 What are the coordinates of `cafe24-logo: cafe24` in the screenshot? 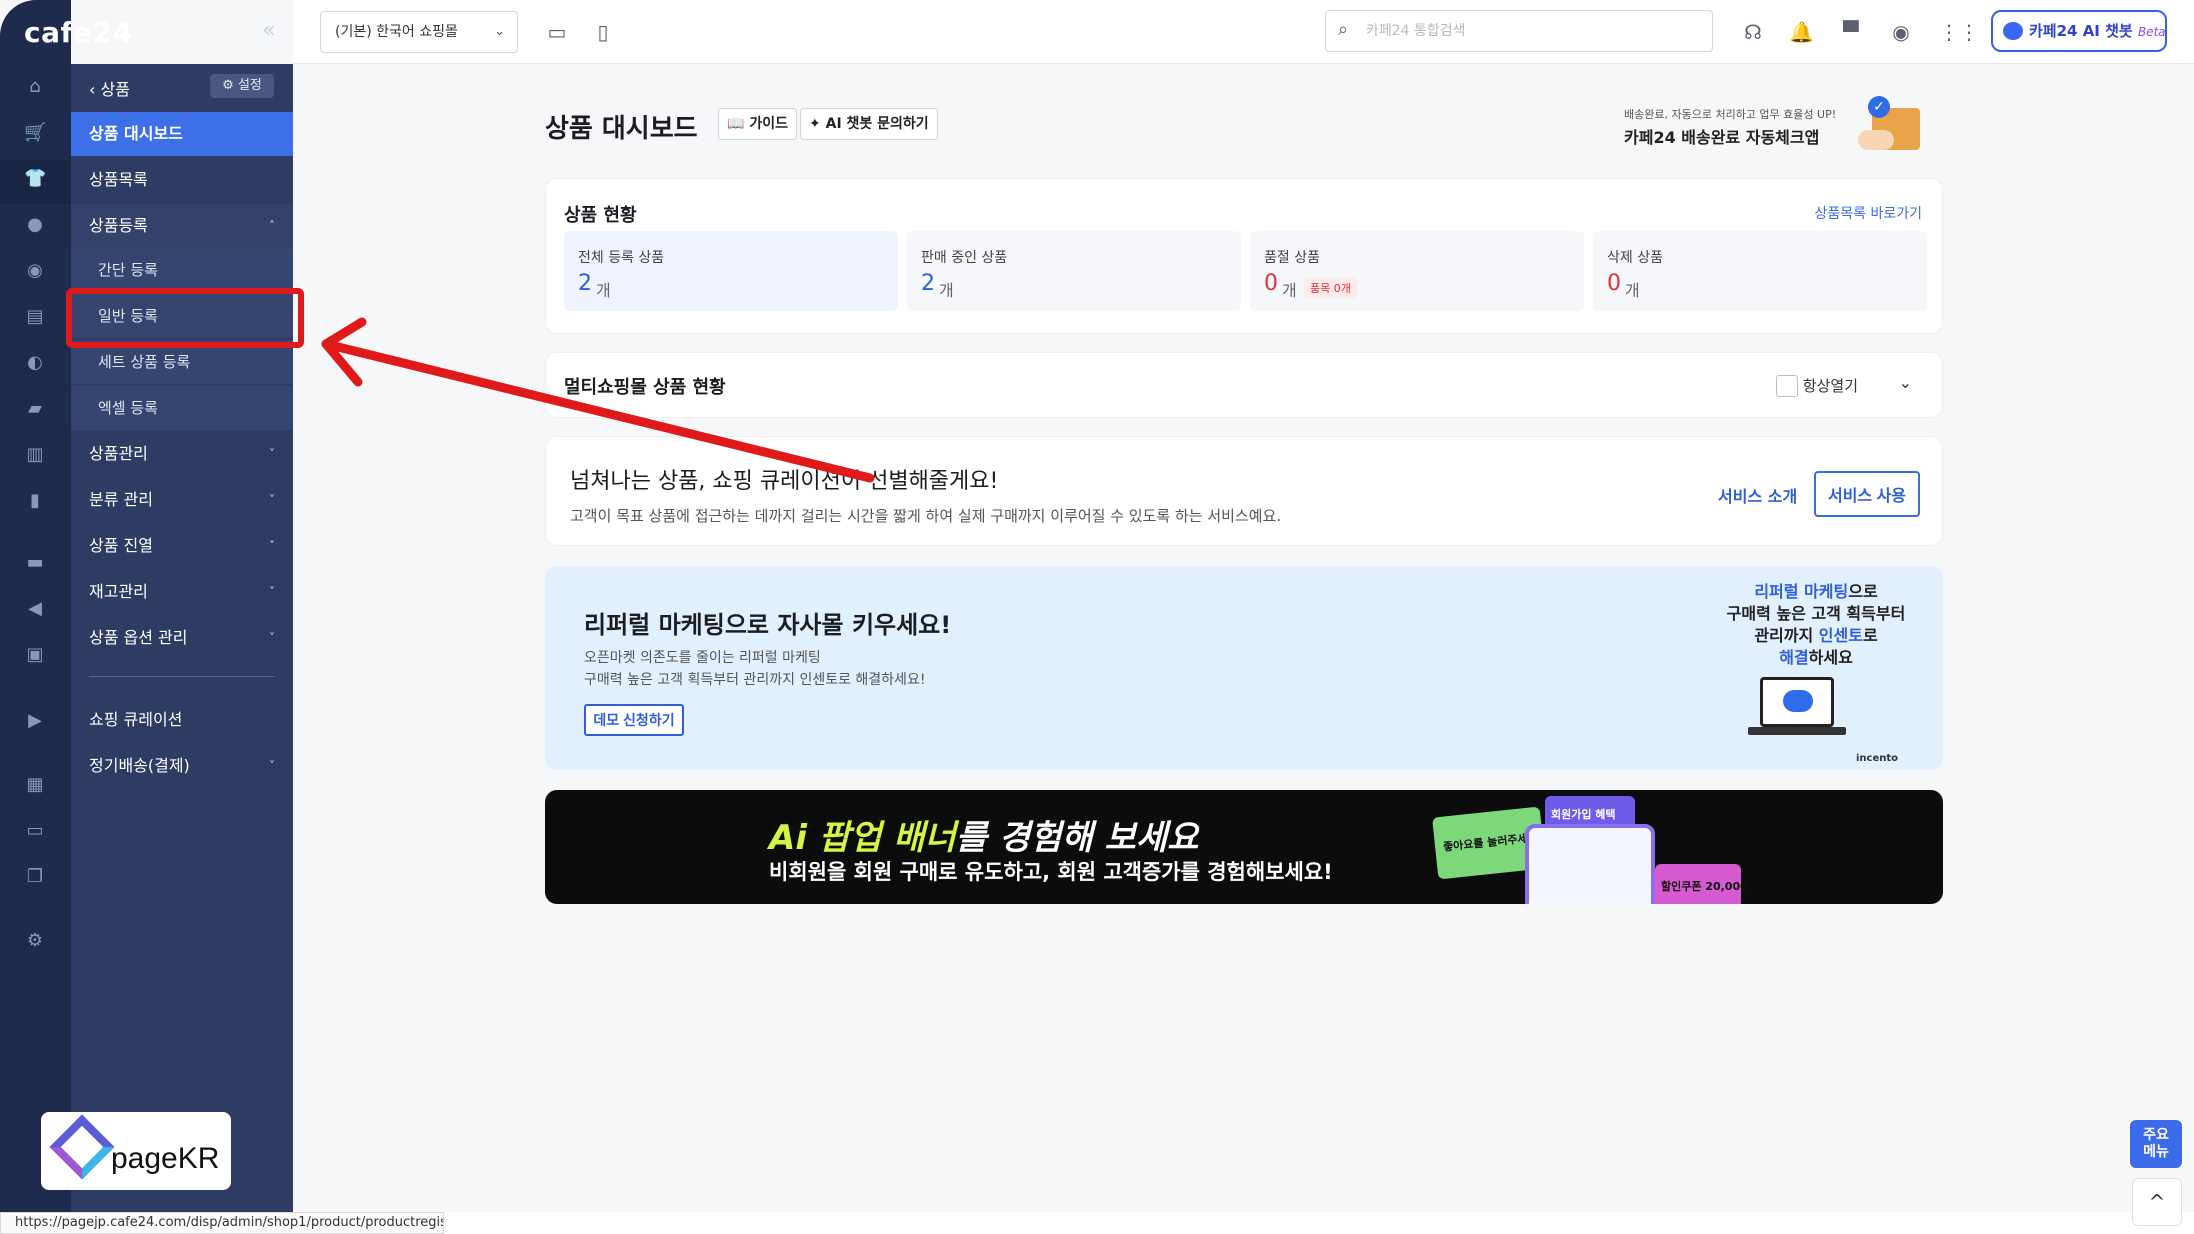 It's located at (78, 32).